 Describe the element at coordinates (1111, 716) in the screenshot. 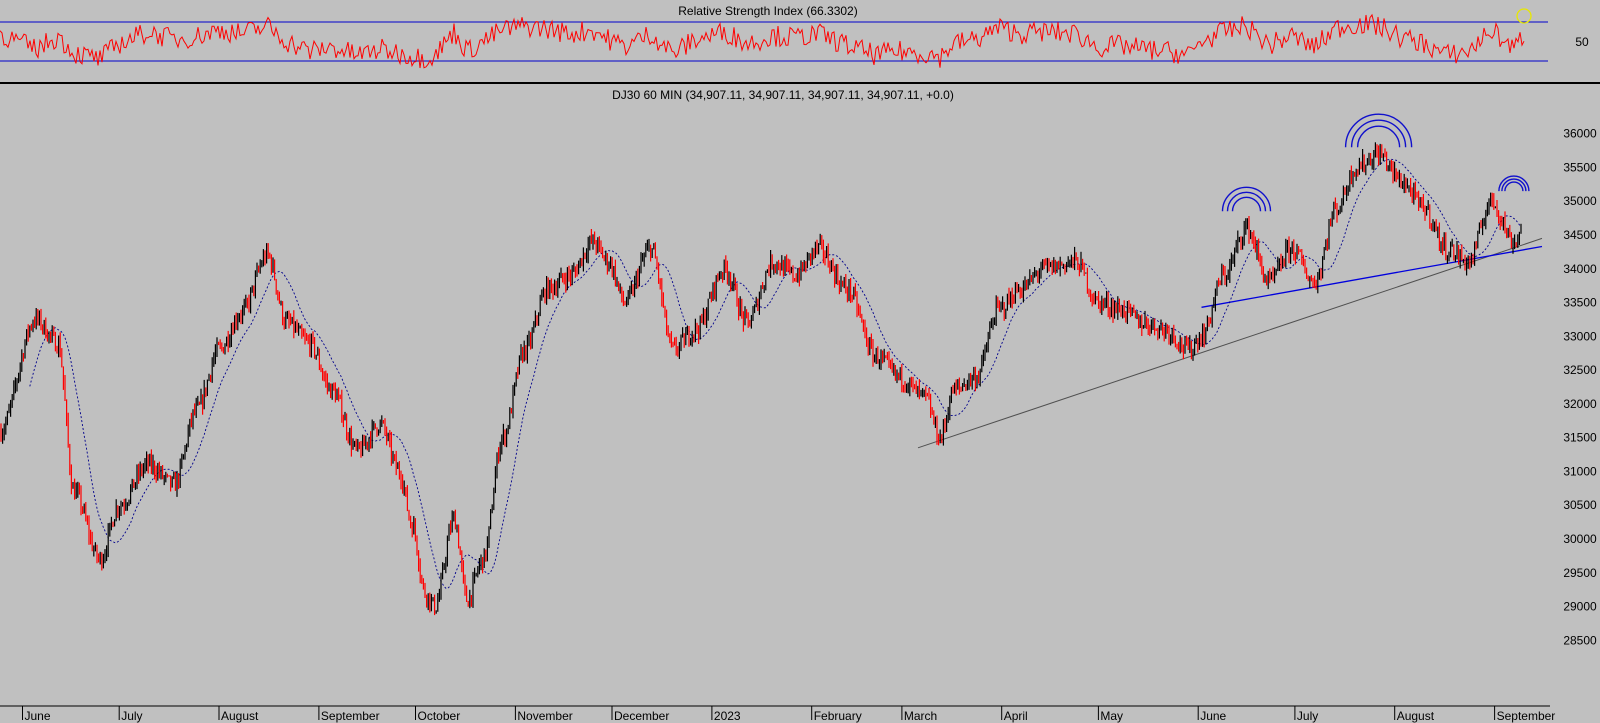

I see `x-axis-label: May` at that location.